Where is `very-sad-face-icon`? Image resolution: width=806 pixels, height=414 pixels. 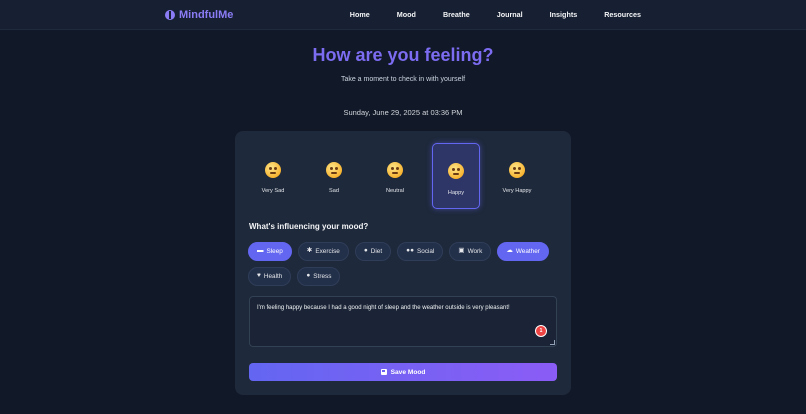 very-sad-face-icon is located at coordinates (273, 170).